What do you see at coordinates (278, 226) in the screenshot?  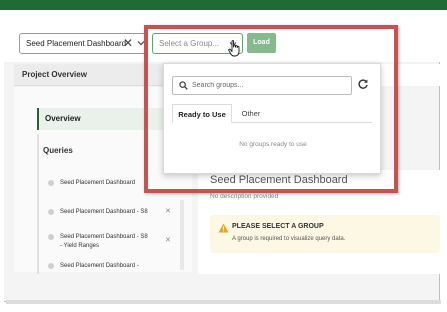 I see `alert-title: PLEASE SELECT A GROUP` at bounding box center [278, 226].